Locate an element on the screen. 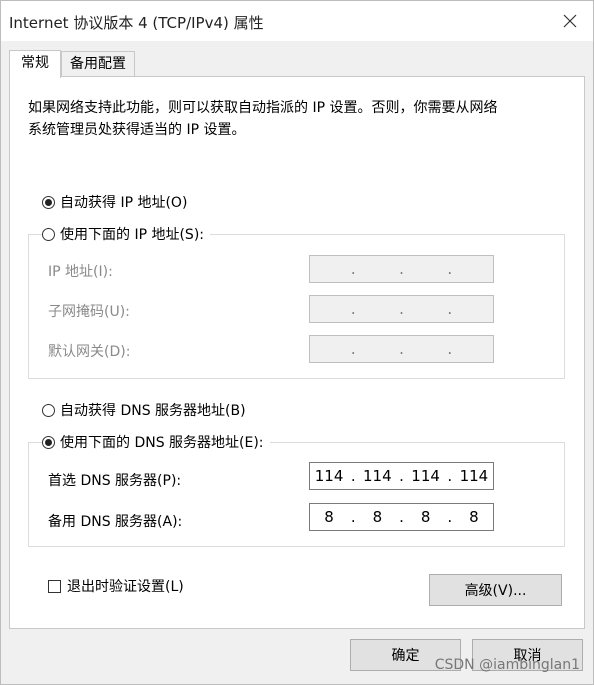 The height and width of the screenshot is (685, 594). ip-address-label: IP 地址(I): is located at coordinates (80, 272).